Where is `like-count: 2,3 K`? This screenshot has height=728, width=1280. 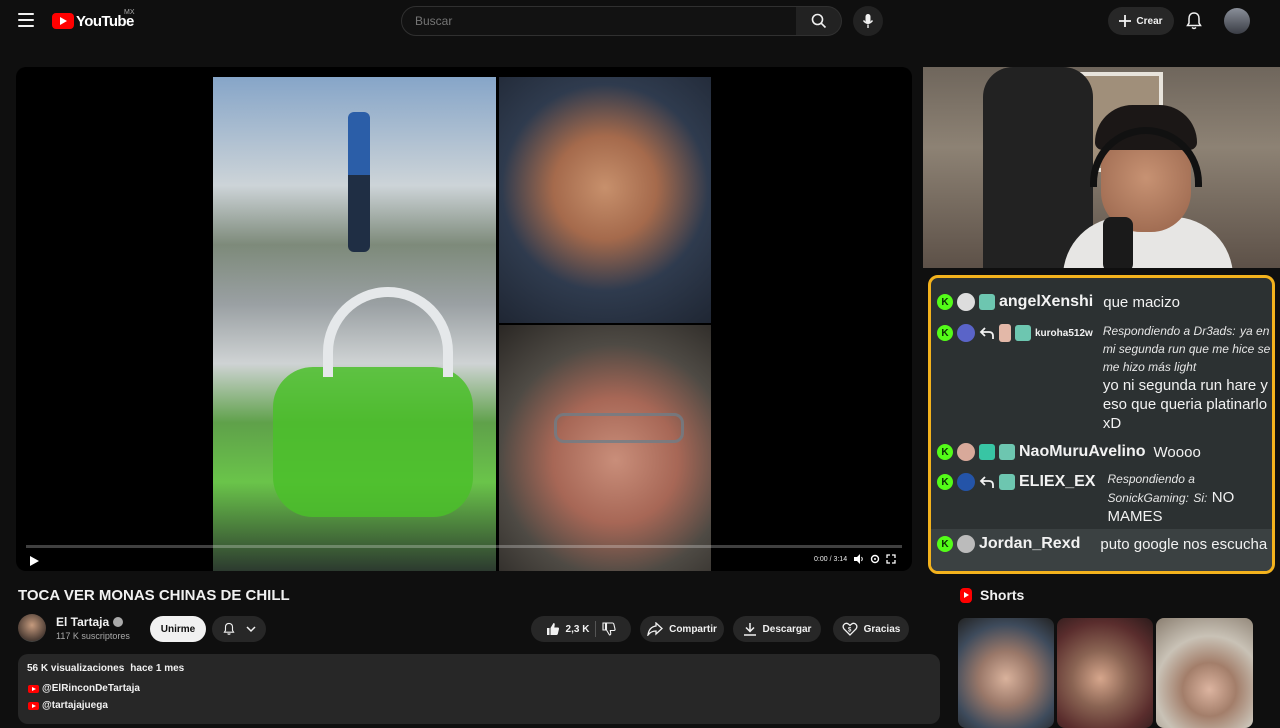 like-count: 2,3 K is located at coordinates (578, 629).